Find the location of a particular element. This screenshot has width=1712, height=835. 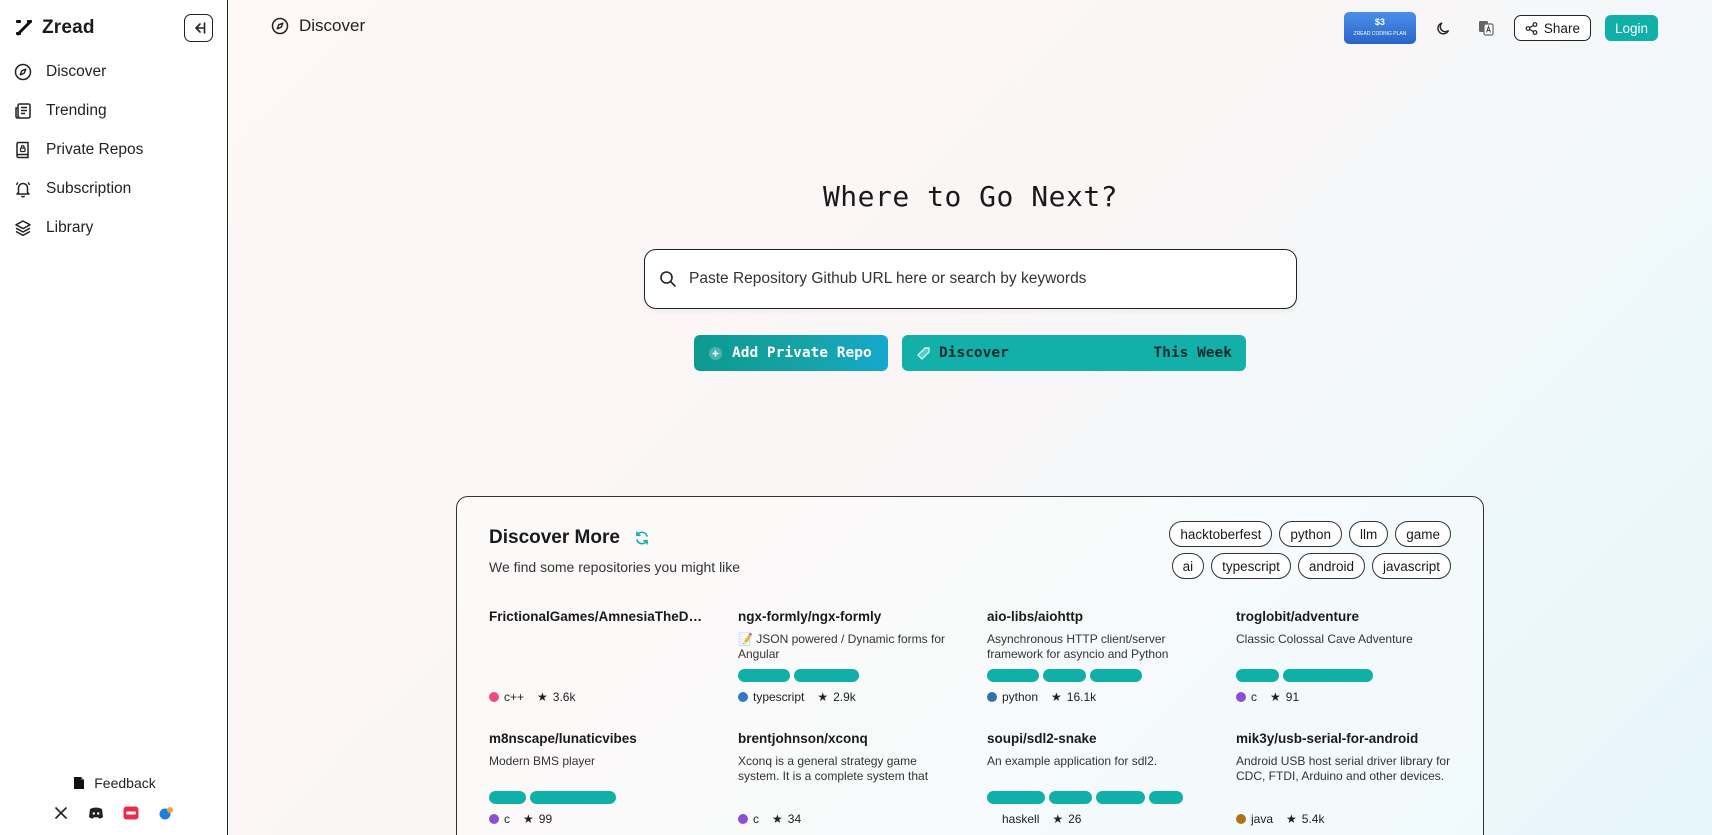

repo-language: c++ is located at coordinates (514, 697).